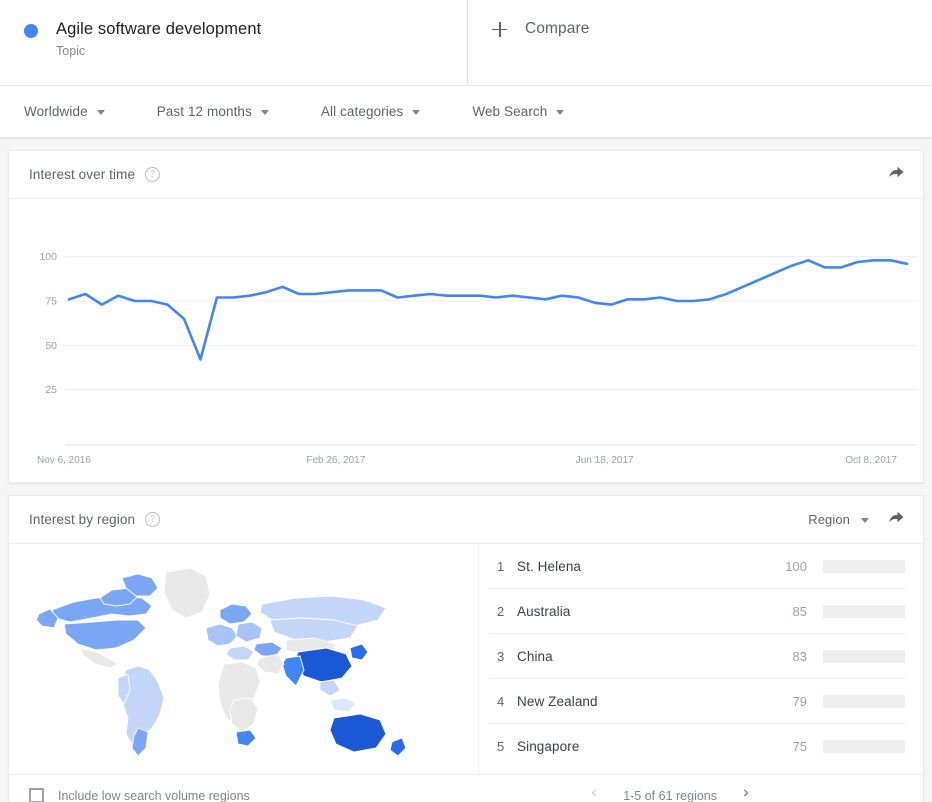 This screenshot has height=802, width=932. I want to click on search-term-type: Topic, so click(71, 51).